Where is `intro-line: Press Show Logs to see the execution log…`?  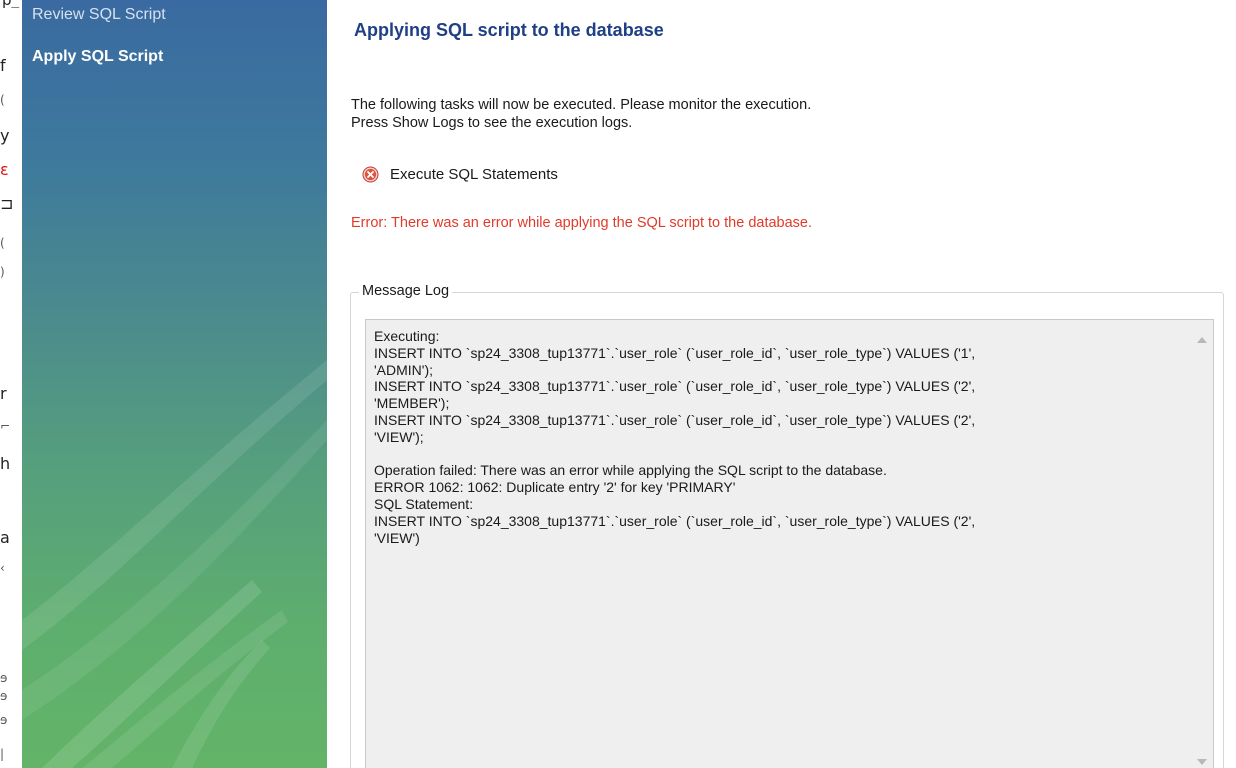
intro-line: Press Show Logs to see the execution log… is located at coordinates (492, 123).